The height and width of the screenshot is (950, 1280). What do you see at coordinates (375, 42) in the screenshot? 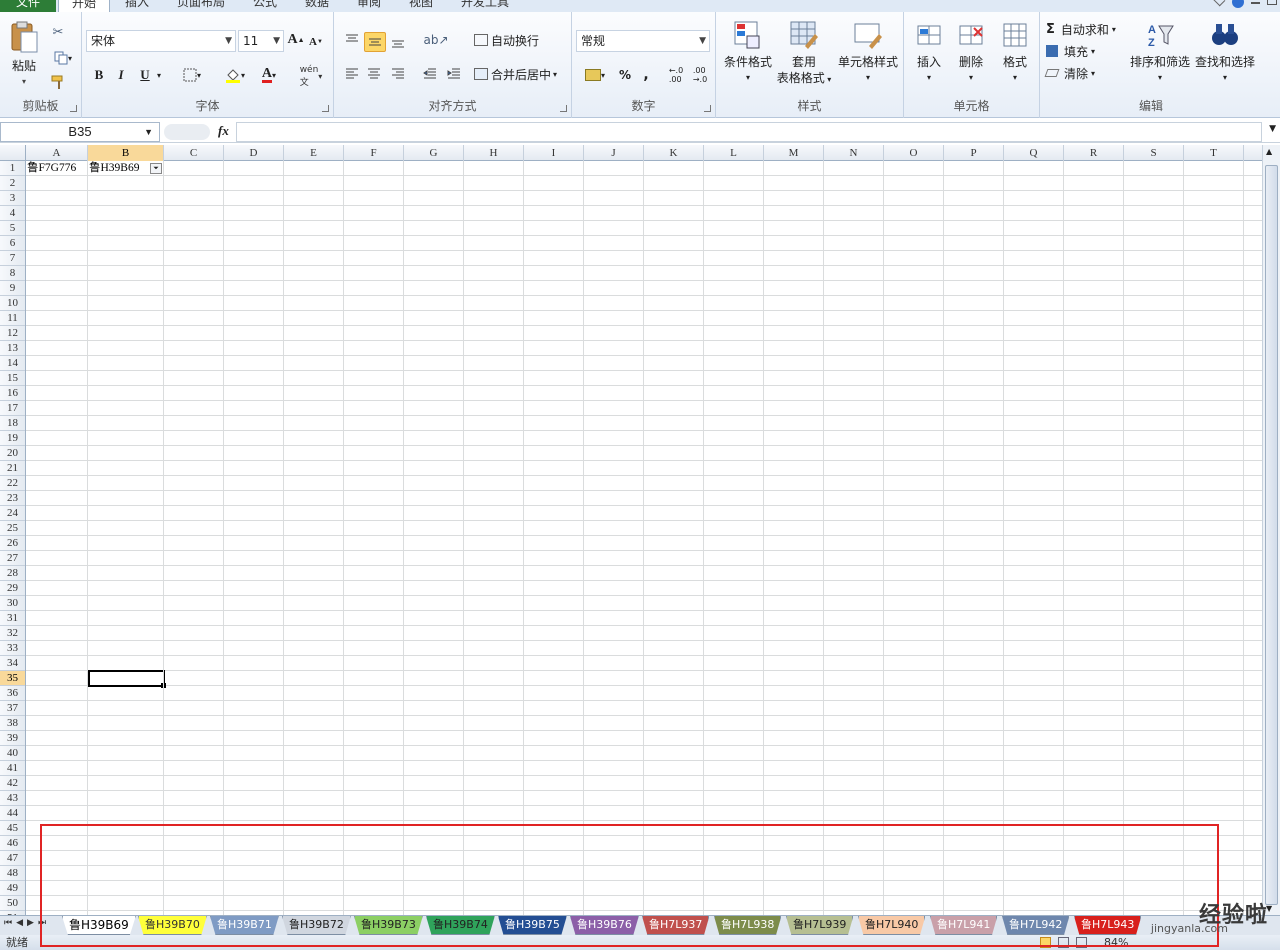
I see `align-middle-icon` at bounding box center [375, 42].